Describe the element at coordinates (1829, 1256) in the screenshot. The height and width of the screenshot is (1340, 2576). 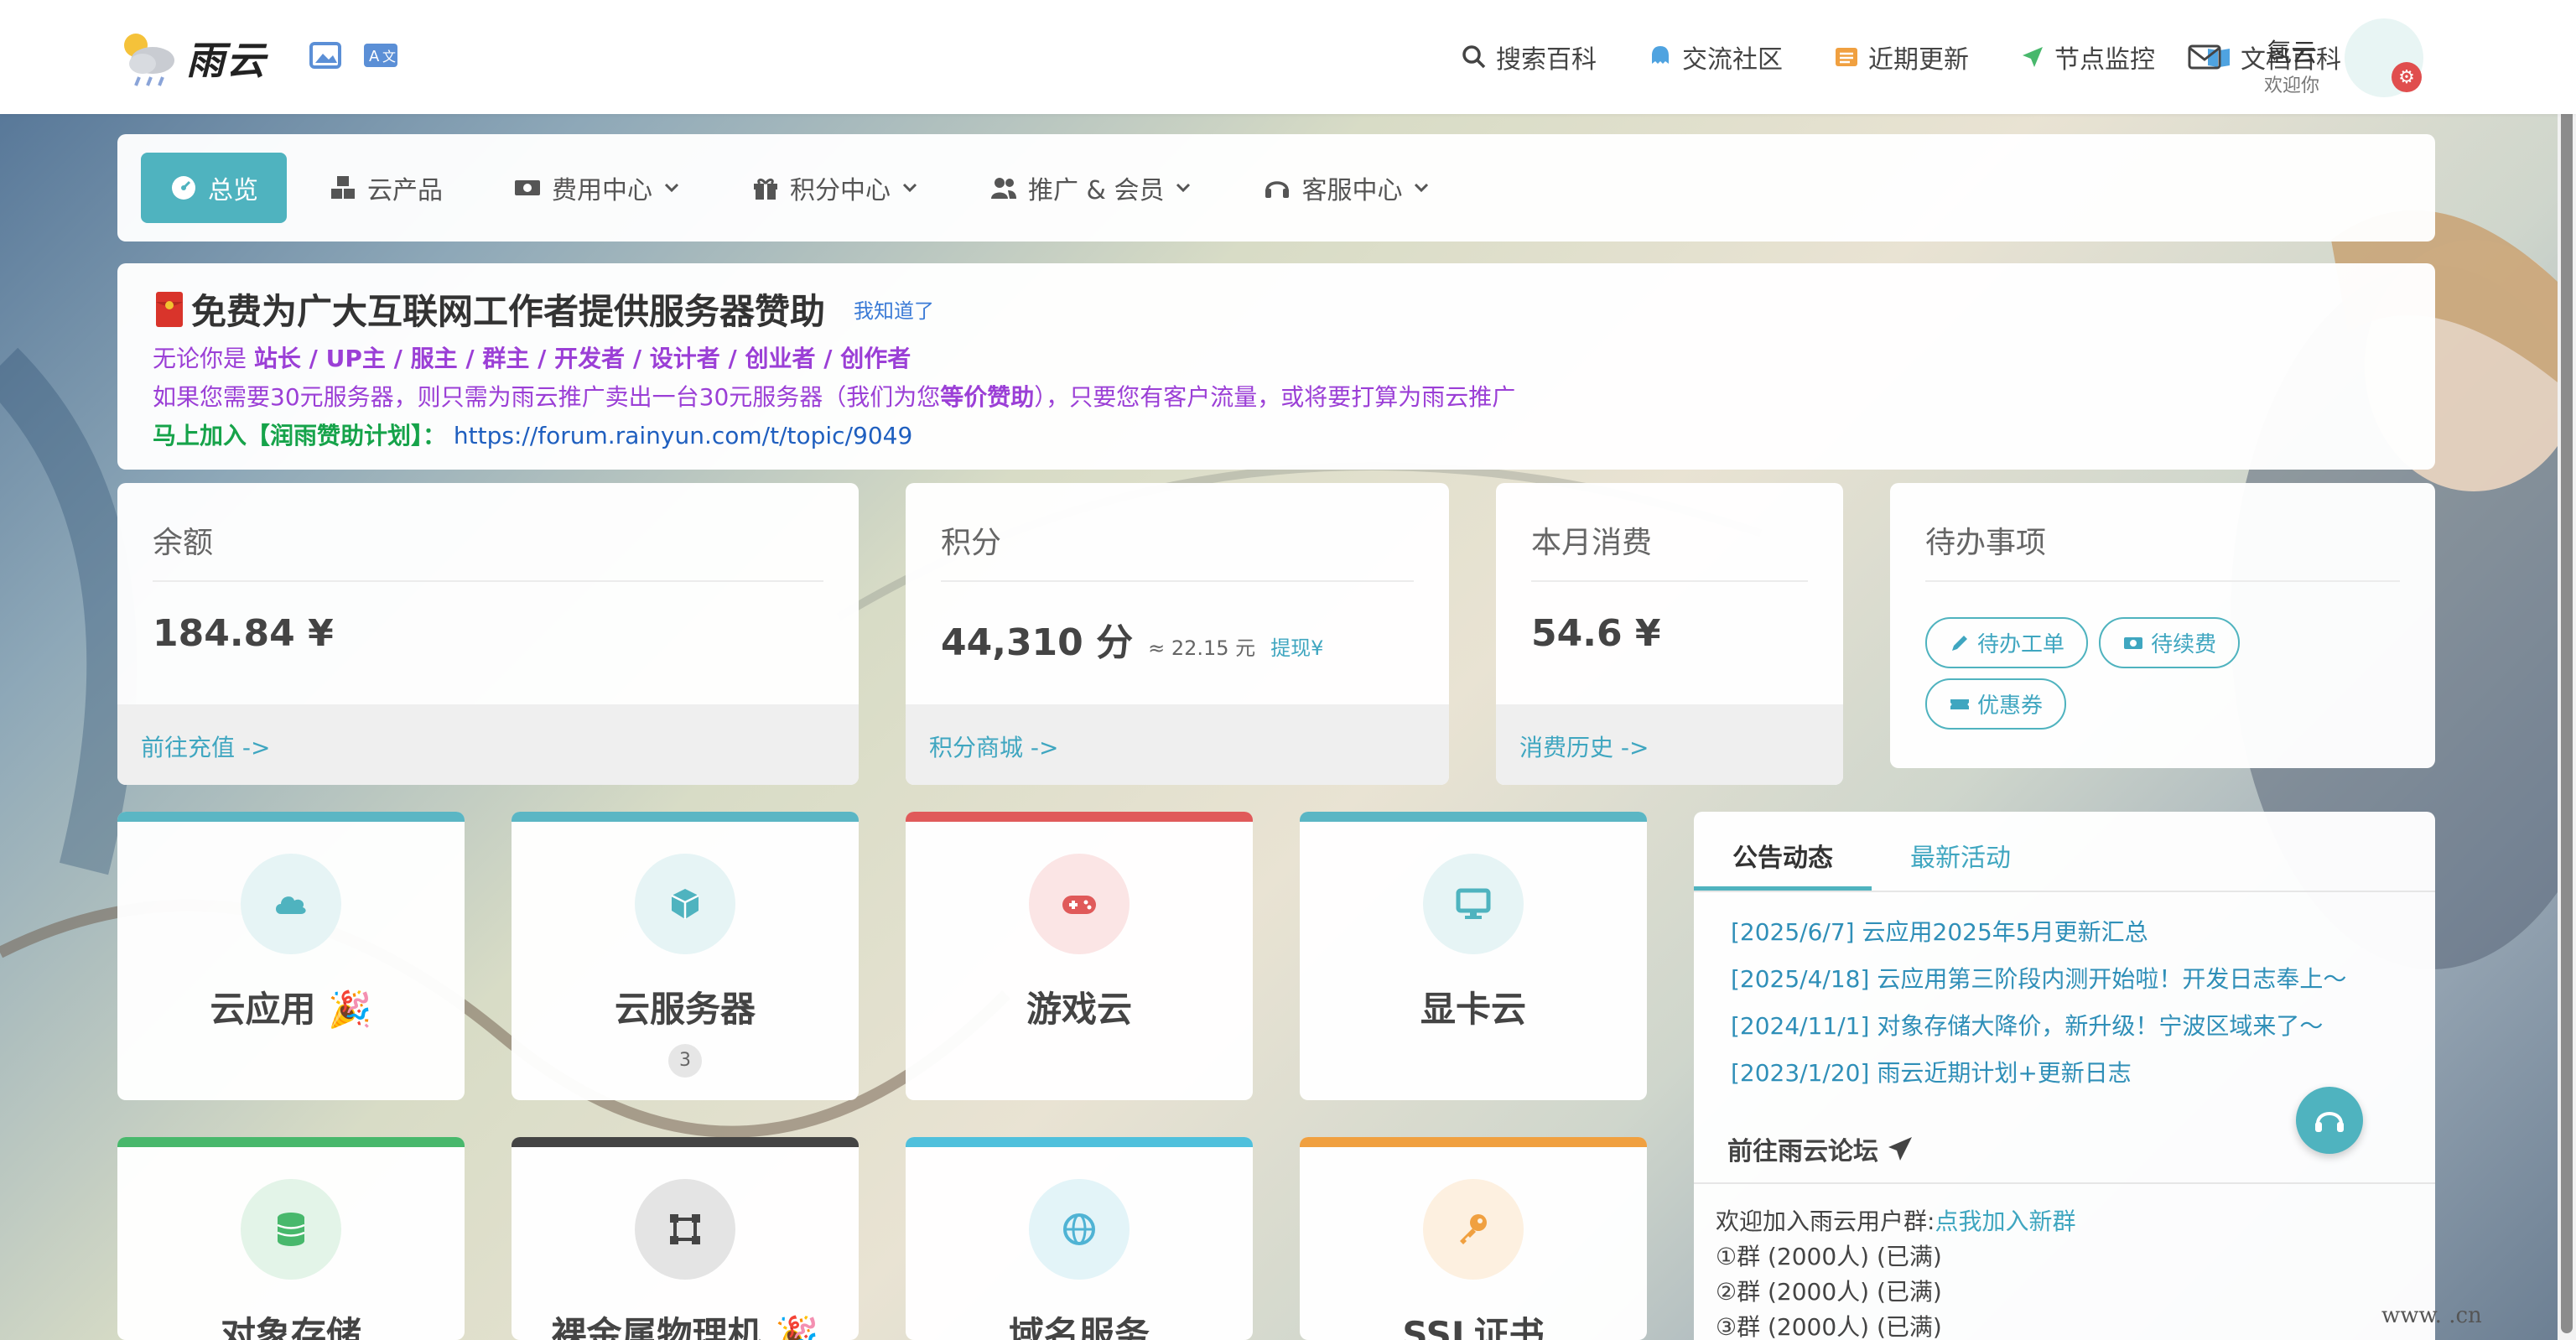
I see `group-item: ①群 (2000人) (已满)` at that location.